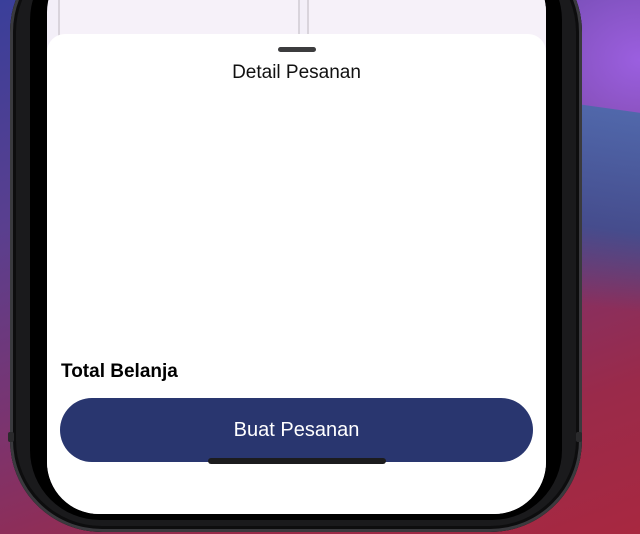 The height and width of the screenshot is (534, 640). Describe the element at coordinates (11, 437) in the screenshot. I see `side-button-left` at that location.